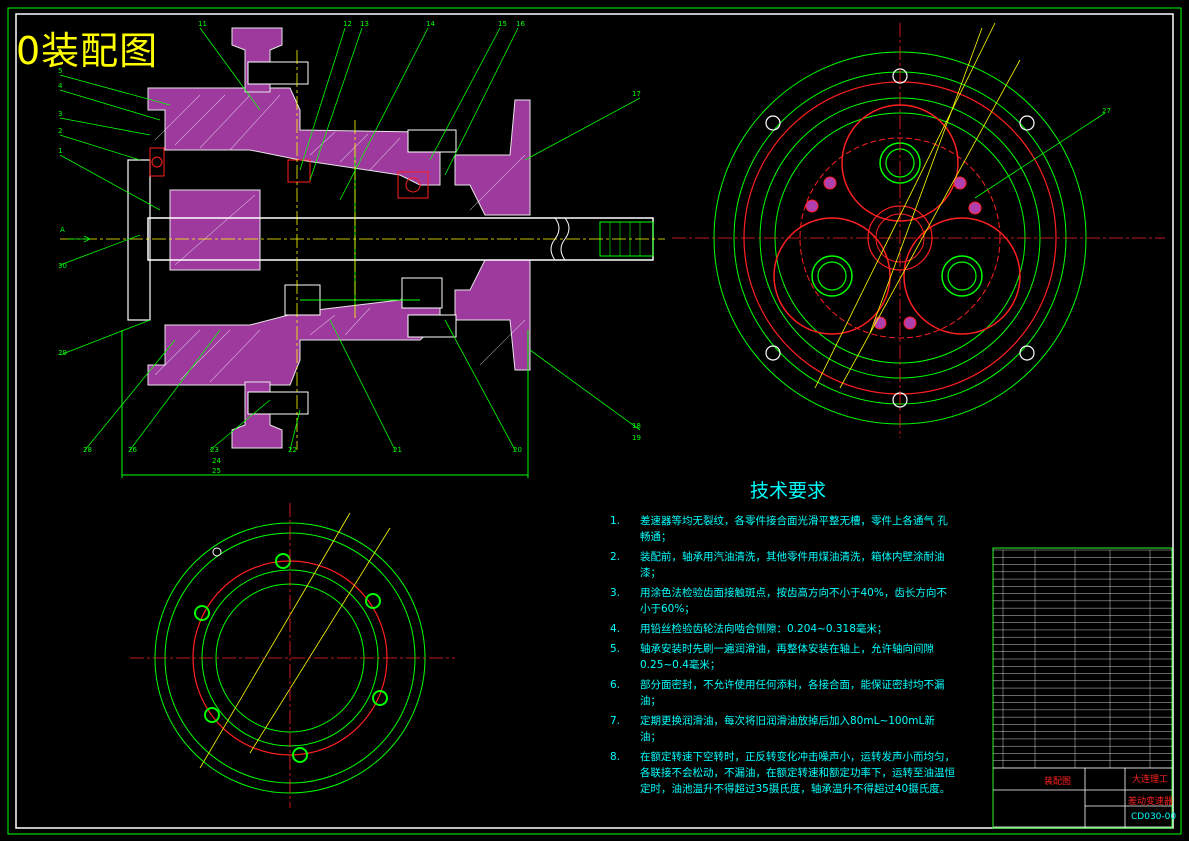 The width and height of the screenshot is (1189, 841). Describe the element at coordinates (132, 450) in the screenshot. I see `callout-26: 26` at that location.